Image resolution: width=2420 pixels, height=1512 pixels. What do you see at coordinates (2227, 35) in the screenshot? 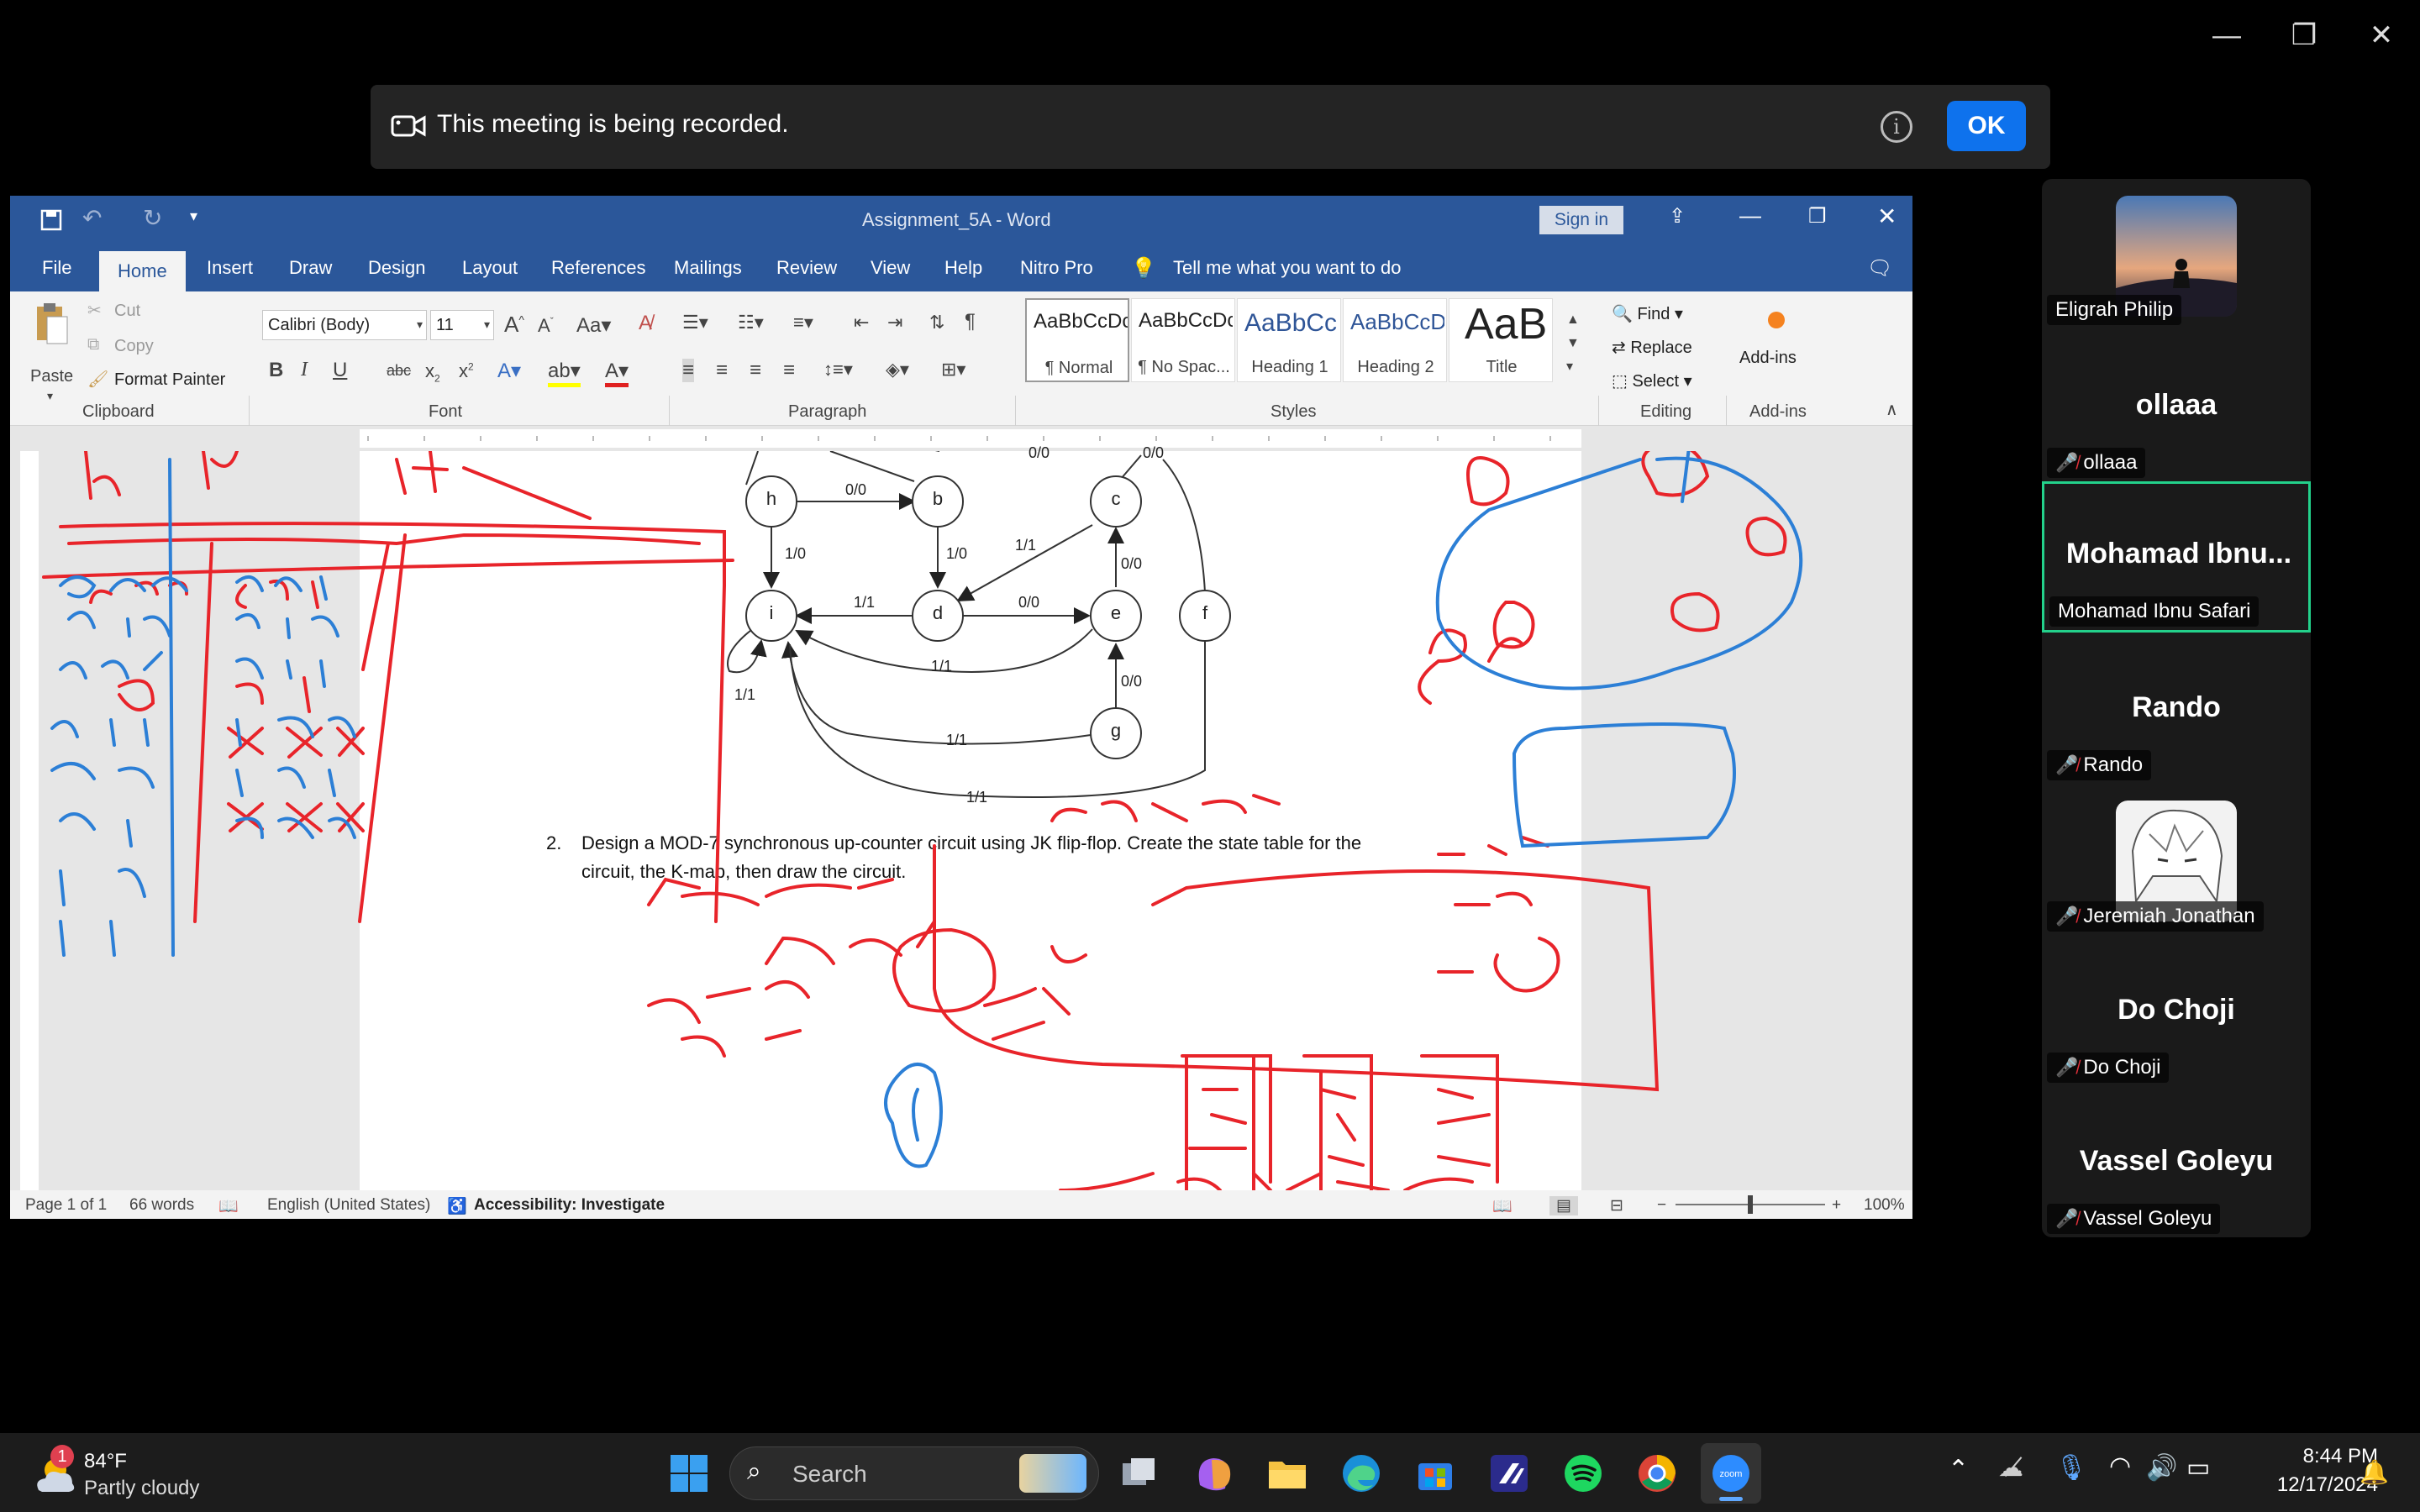
I see `minimize-button: —` at bounding box center [2227, 35].